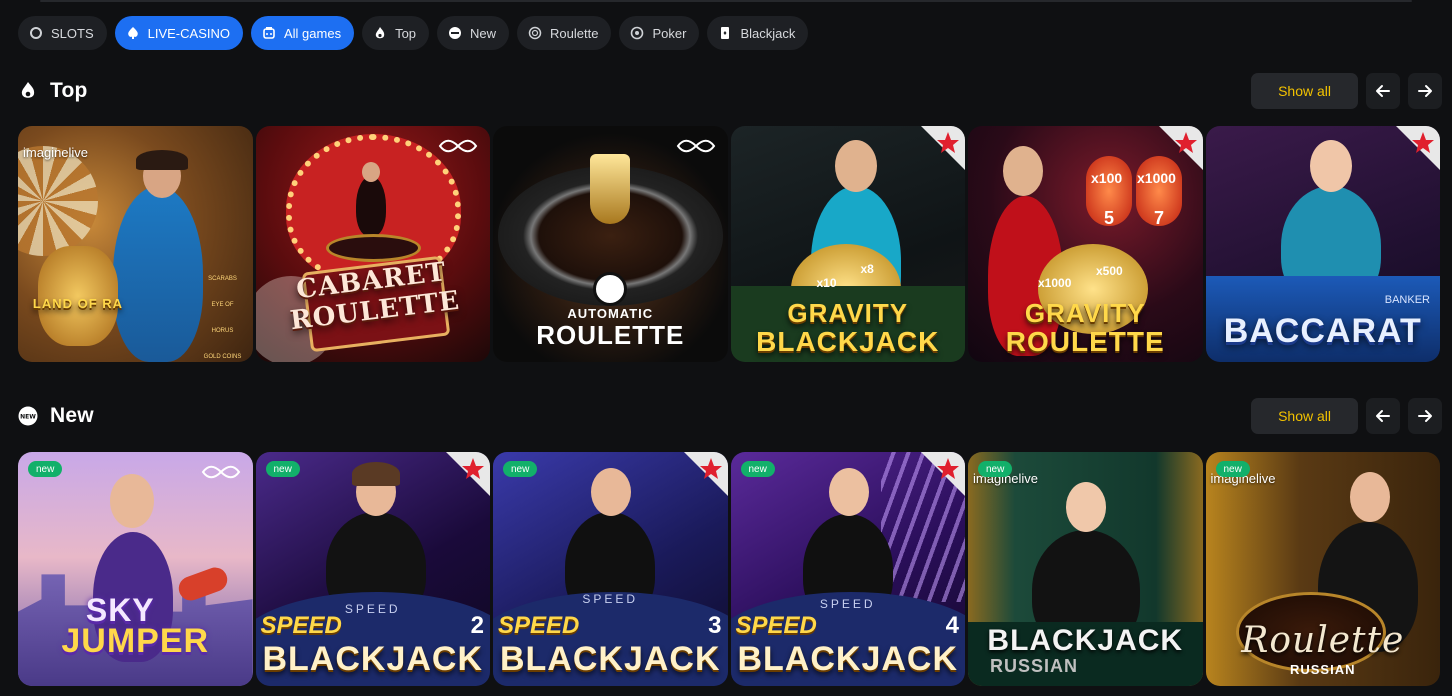 This screenshot has height=696, width=1452. I want to click on filter-poker: Poker, so click(659, 33).